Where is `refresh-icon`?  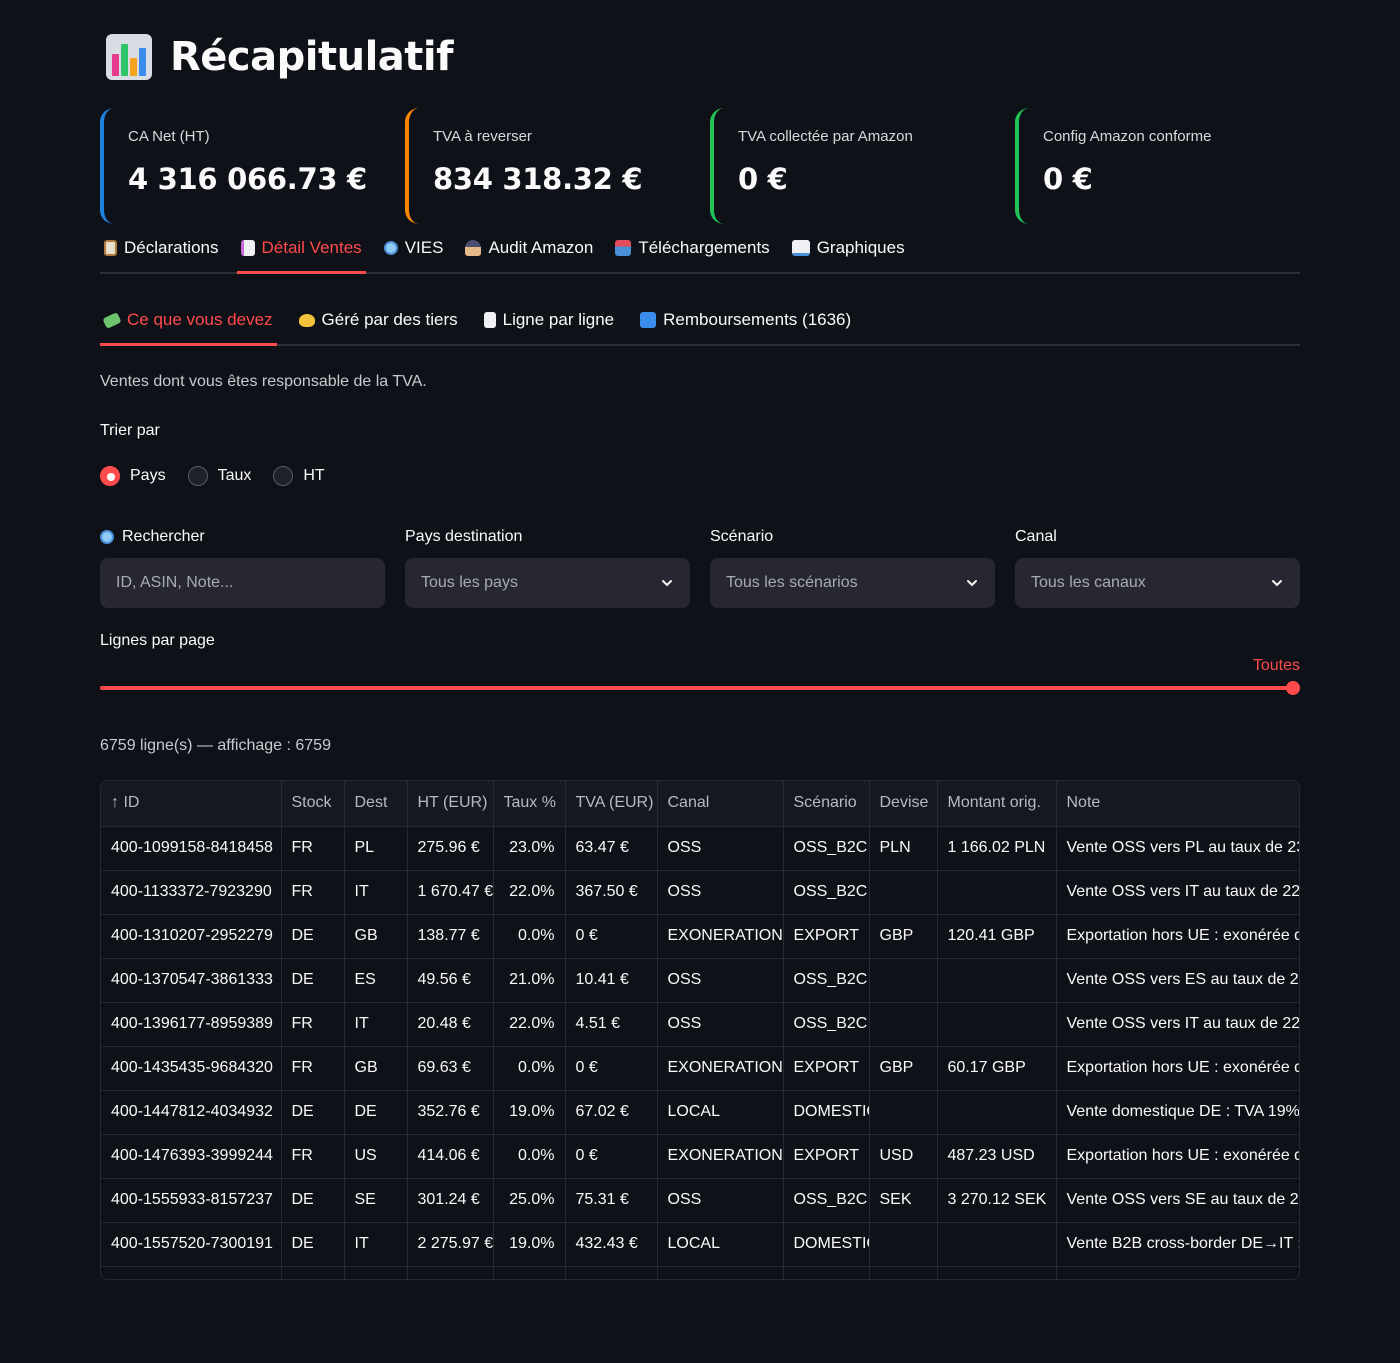 refresh-icon is located at coordinates (648, 320).